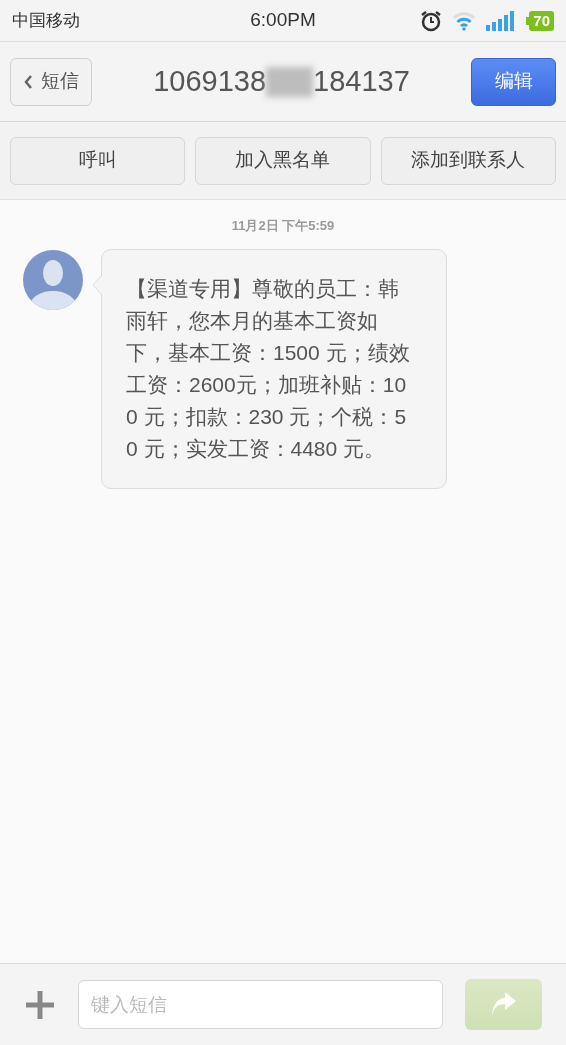  Describe the element at coordinates (260, 1004) in the screenshot. I see `message-input: 键入短信` at that location.